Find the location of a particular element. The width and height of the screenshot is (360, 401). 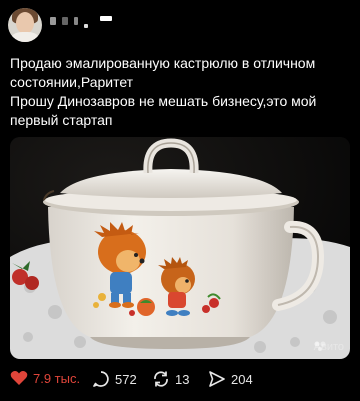

comment-button: 572 is located at coordinates (114, 379).